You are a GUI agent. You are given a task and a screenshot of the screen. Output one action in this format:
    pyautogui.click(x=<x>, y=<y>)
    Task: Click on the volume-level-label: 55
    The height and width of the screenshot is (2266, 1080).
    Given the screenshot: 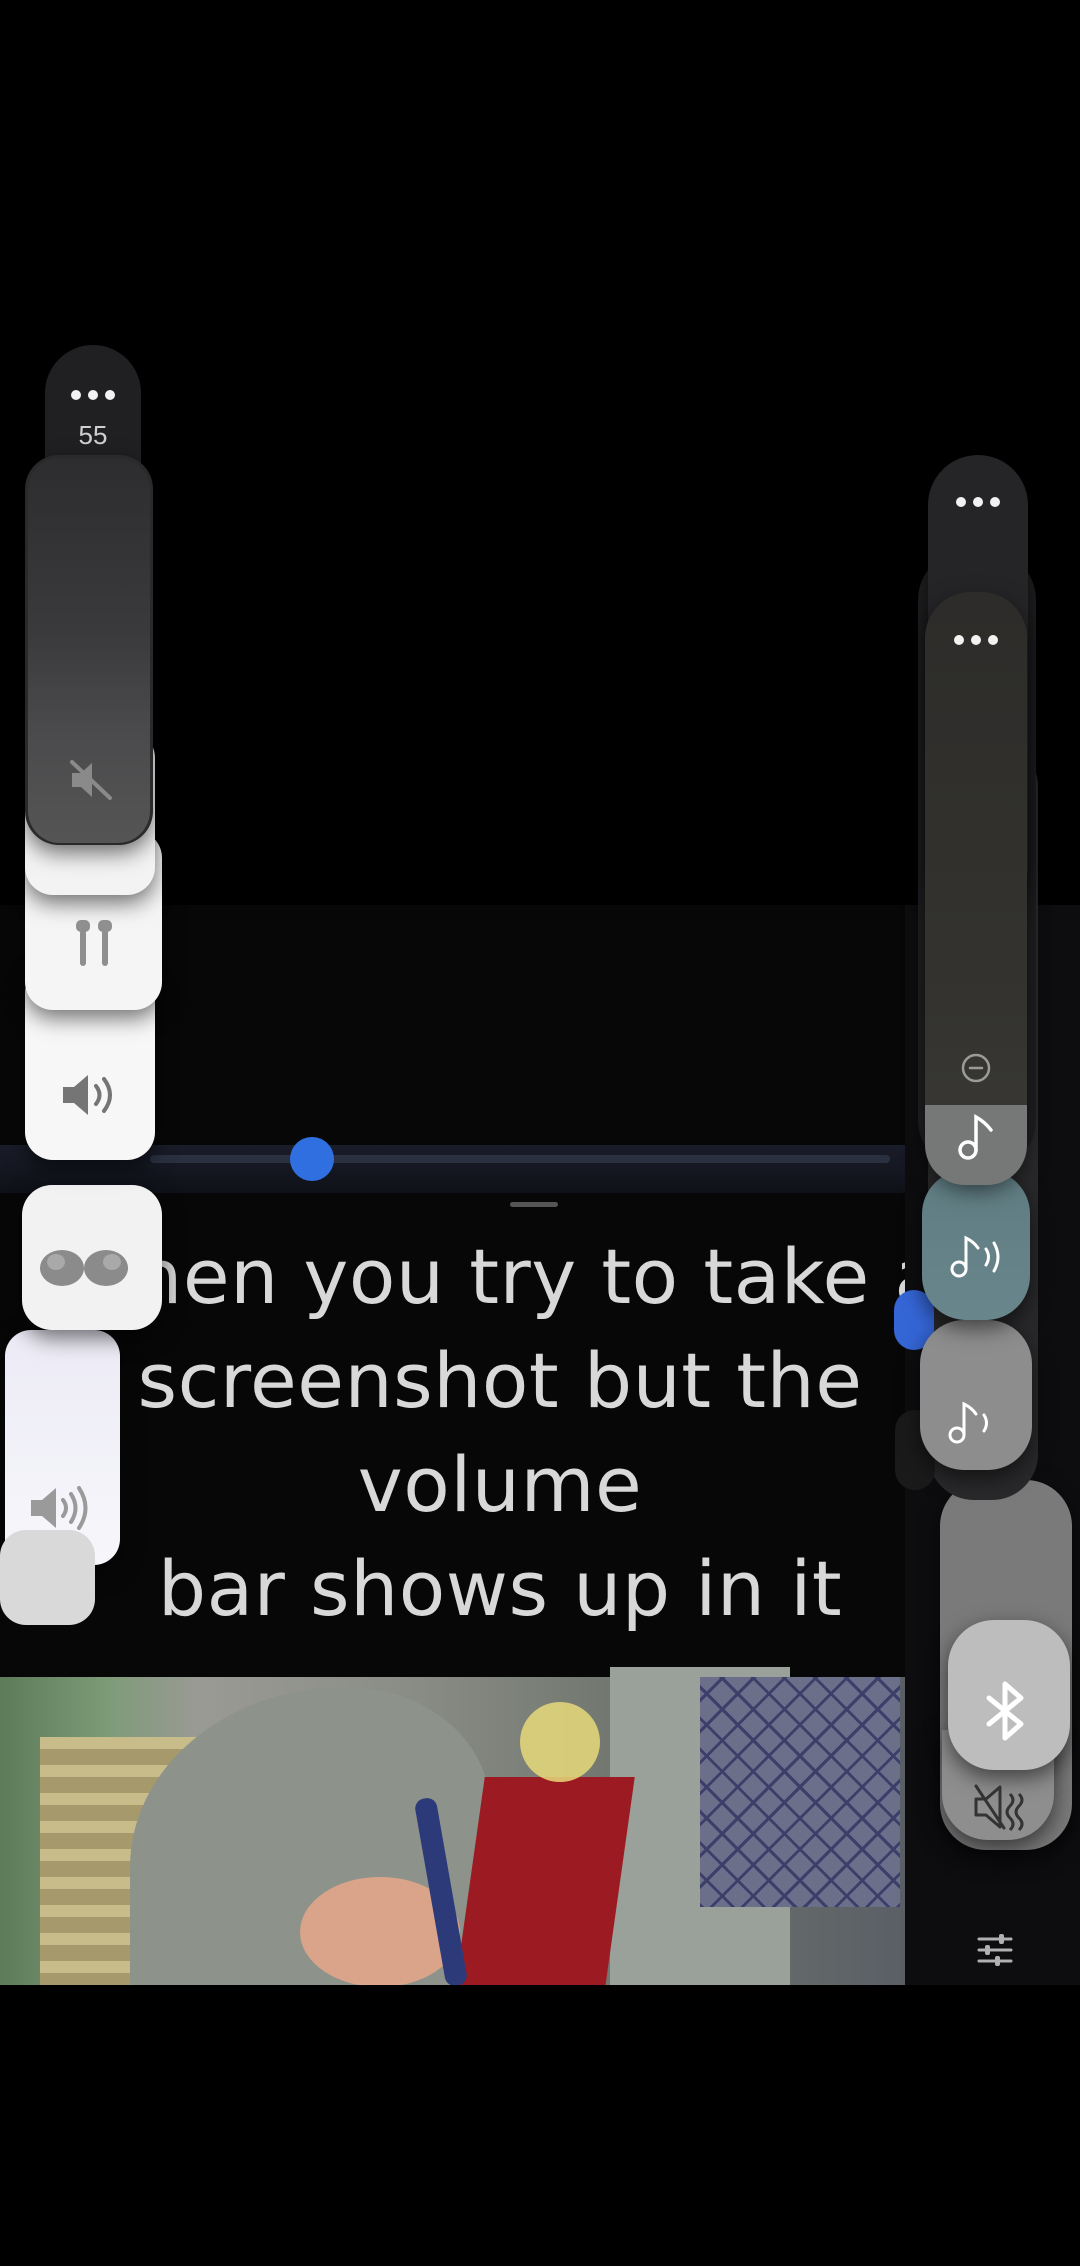 What is the action you would take?
    pyautogui.click(x=93, y=435)
    